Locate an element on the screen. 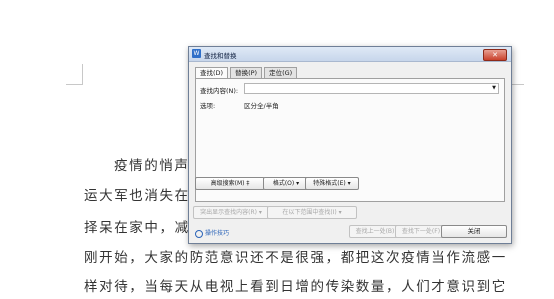  document-line: 样对待，当每天从电视上看到日增的传染数量，人们才意识到它 is located at coordinates (295, 285).